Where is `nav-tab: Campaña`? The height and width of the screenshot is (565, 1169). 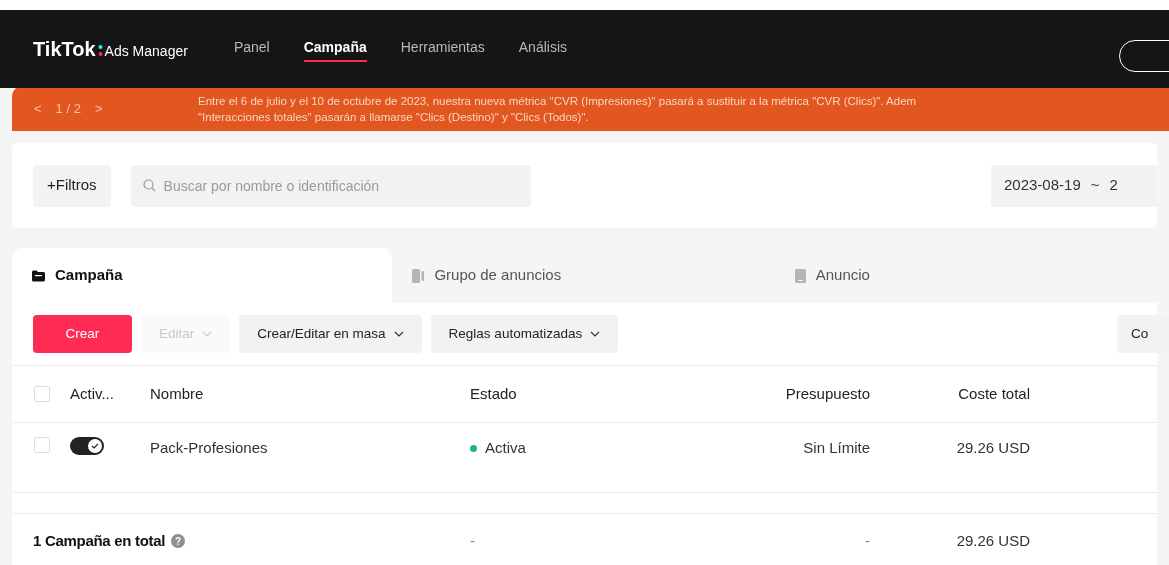
nav-tab: Campaña is located at coordinates (335, 49).